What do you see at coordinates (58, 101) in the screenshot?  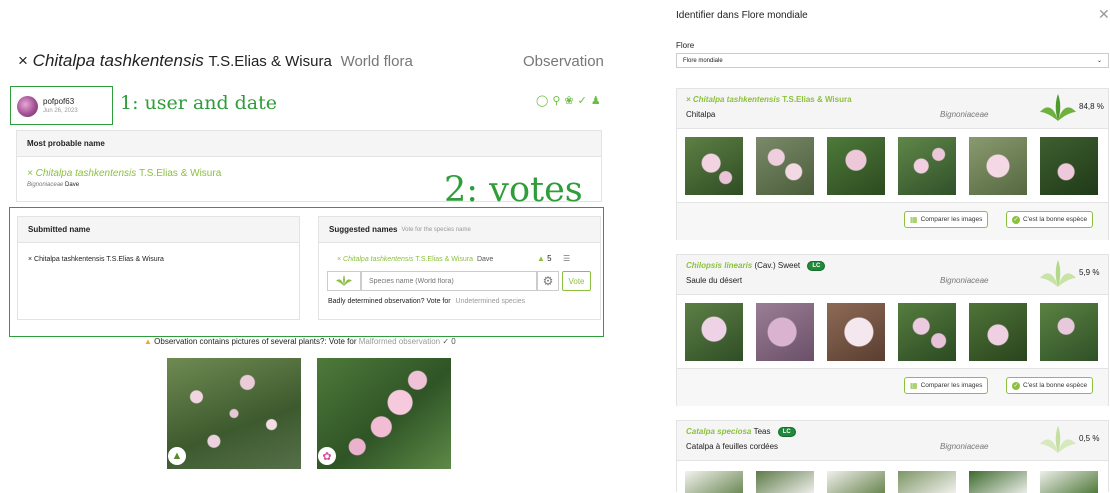 I see `username: pofpof63` at bounding box center [58, 101].